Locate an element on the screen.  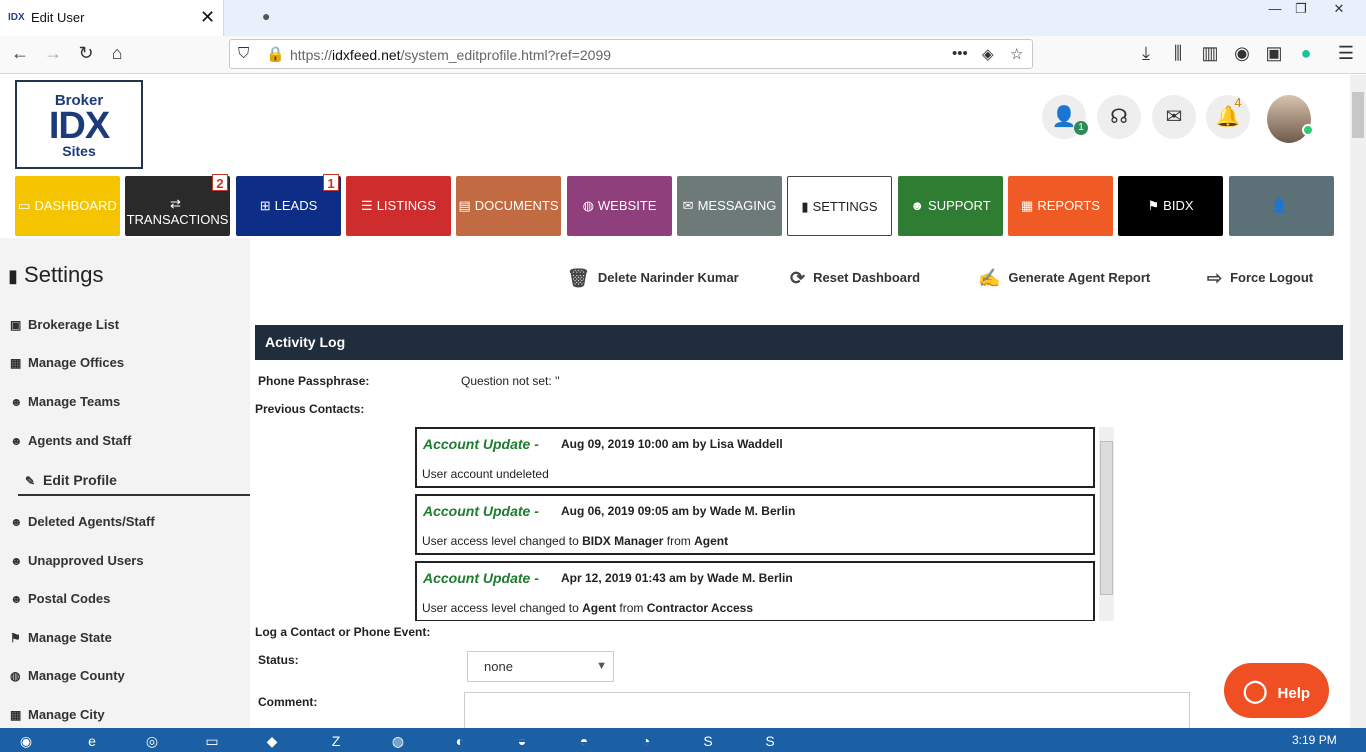
menu-documents: ▤ DOCUMENTS is located at coordinates (508, 206).